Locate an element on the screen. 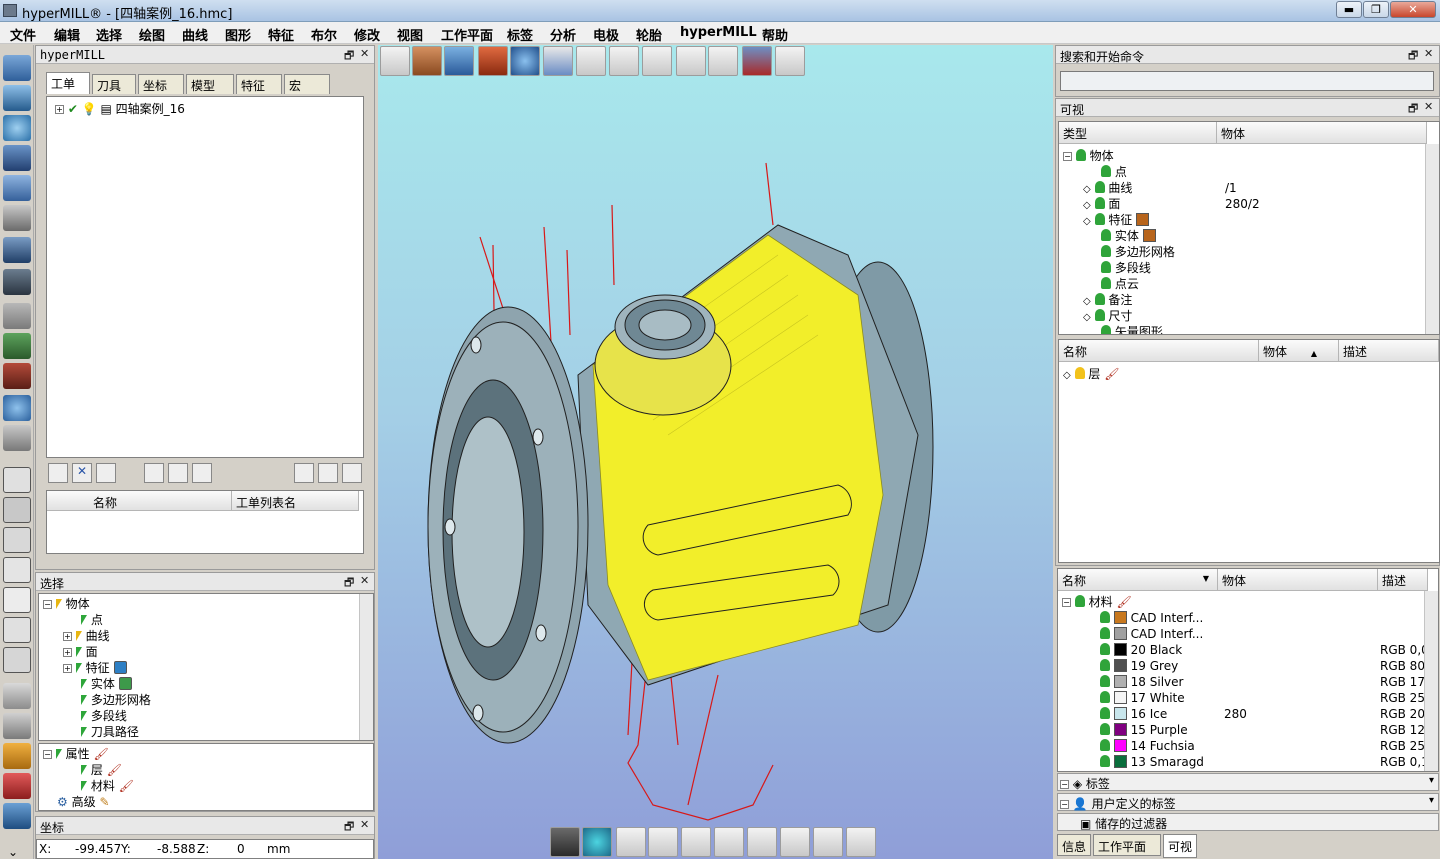  menu-file: 文件 is located at coordinates (23, 33).